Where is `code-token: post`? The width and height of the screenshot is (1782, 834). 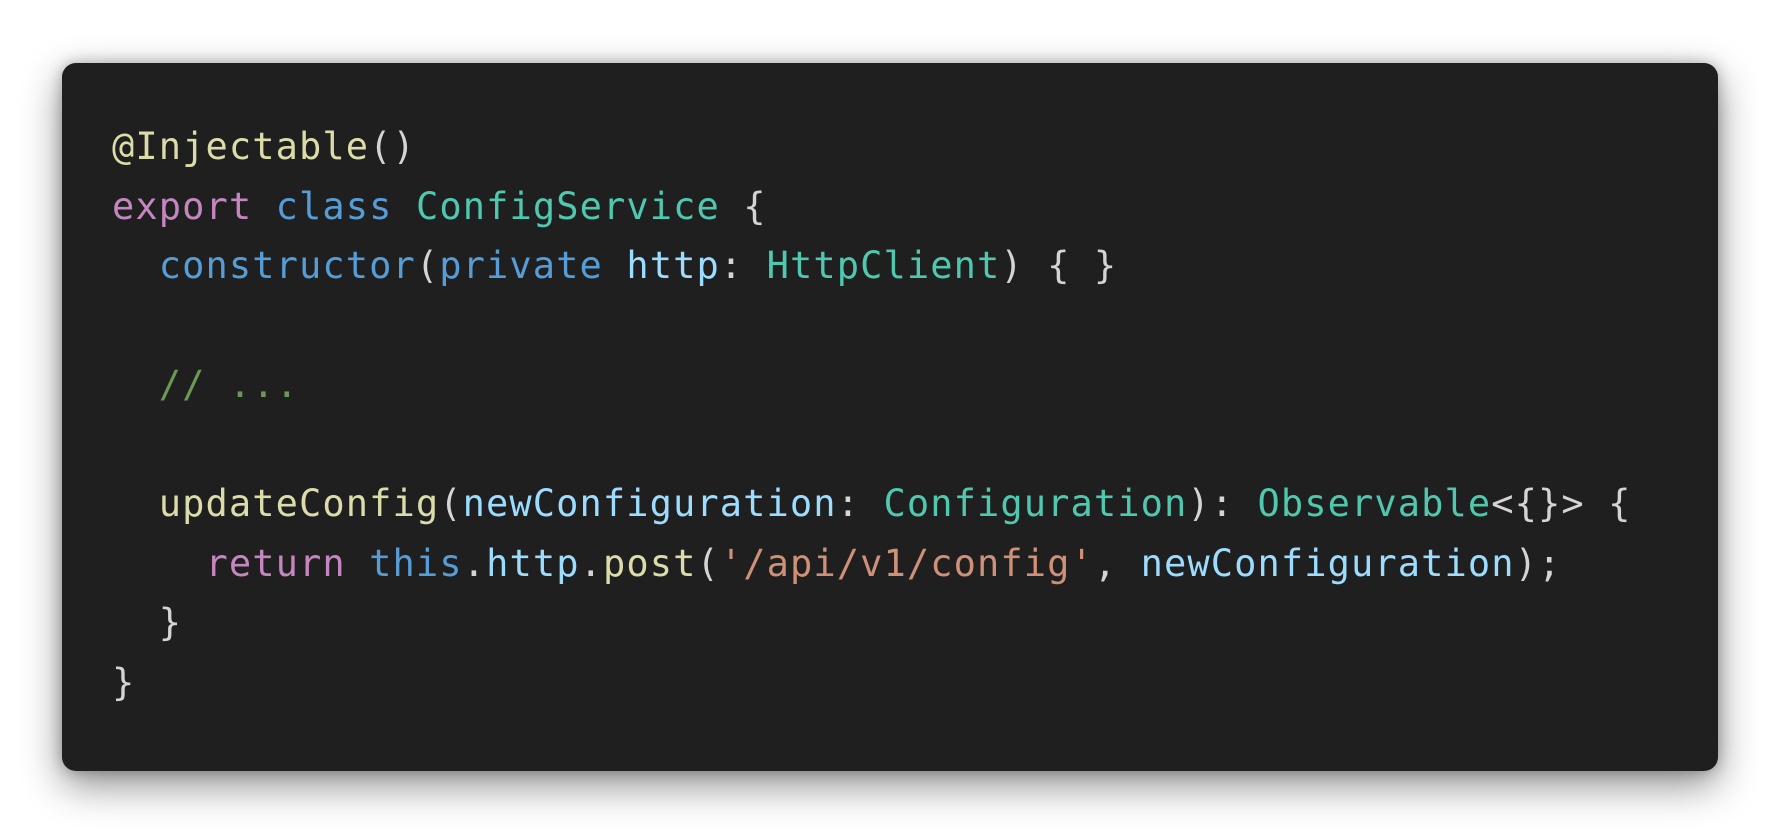
code-token: post is located at coordinates (649, 563).